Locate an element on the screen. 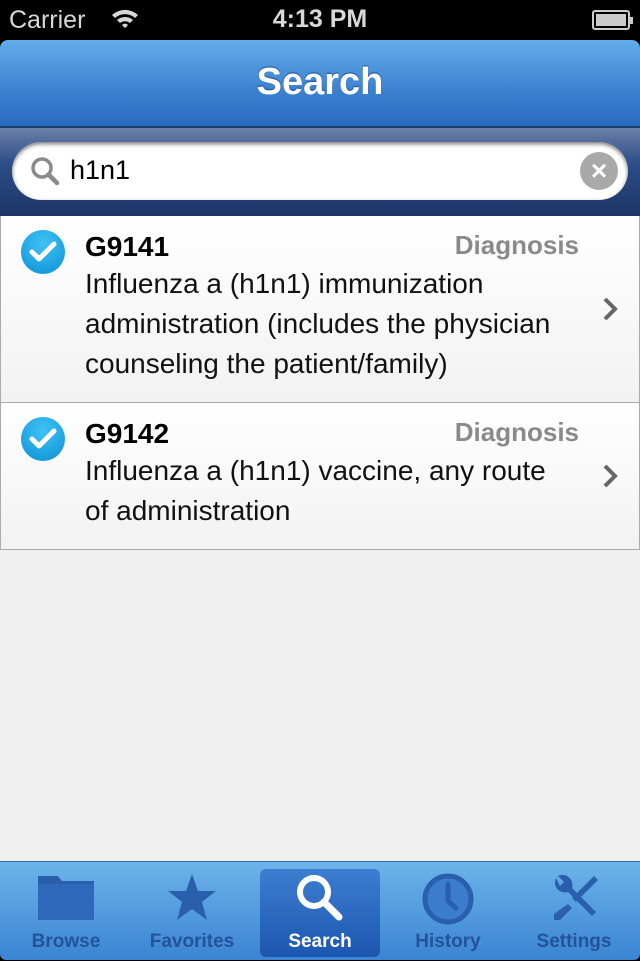 Image resolution: width=640 pixels, height=961 pixels. tab-bar: Browse Favorites Search History Settings is located at coordinates (320, 910).